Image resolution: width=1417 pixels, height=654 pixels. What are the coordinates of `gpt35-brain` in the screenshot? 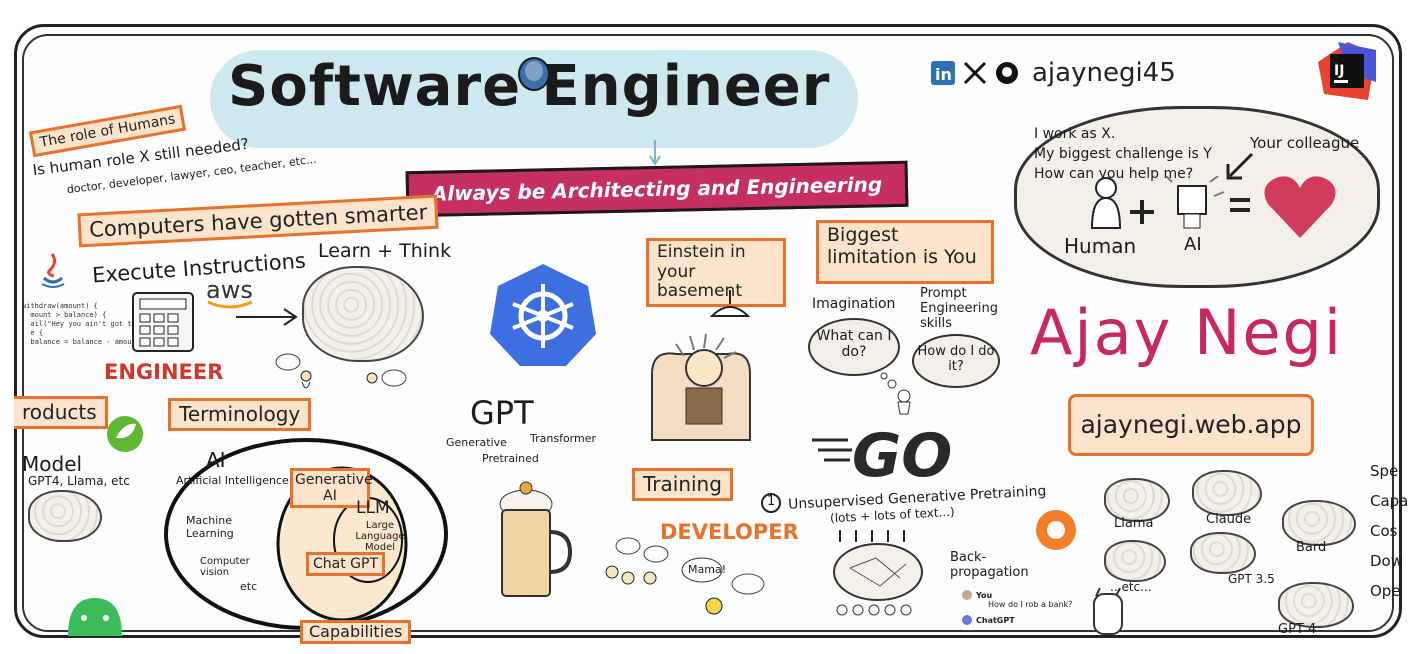 It's located at (1223, 553).